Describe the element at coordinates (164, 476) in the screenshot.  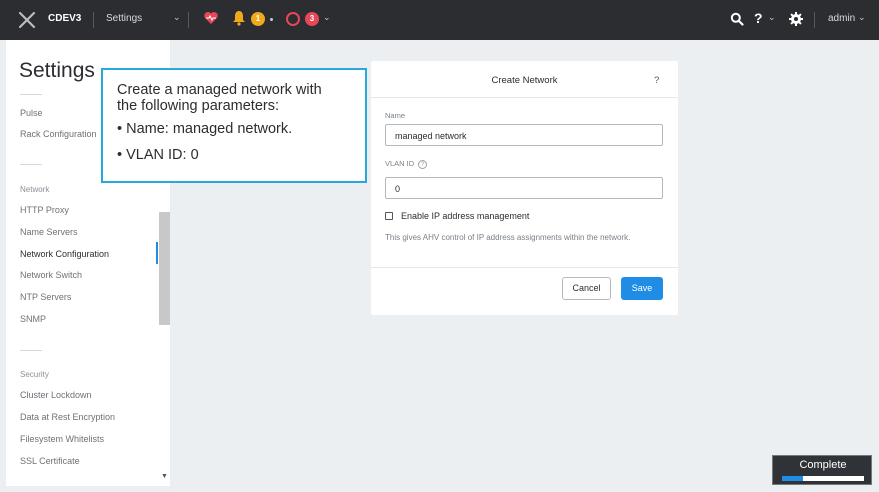
I see `scroll-down-arrow-icon: ▼` at that location.